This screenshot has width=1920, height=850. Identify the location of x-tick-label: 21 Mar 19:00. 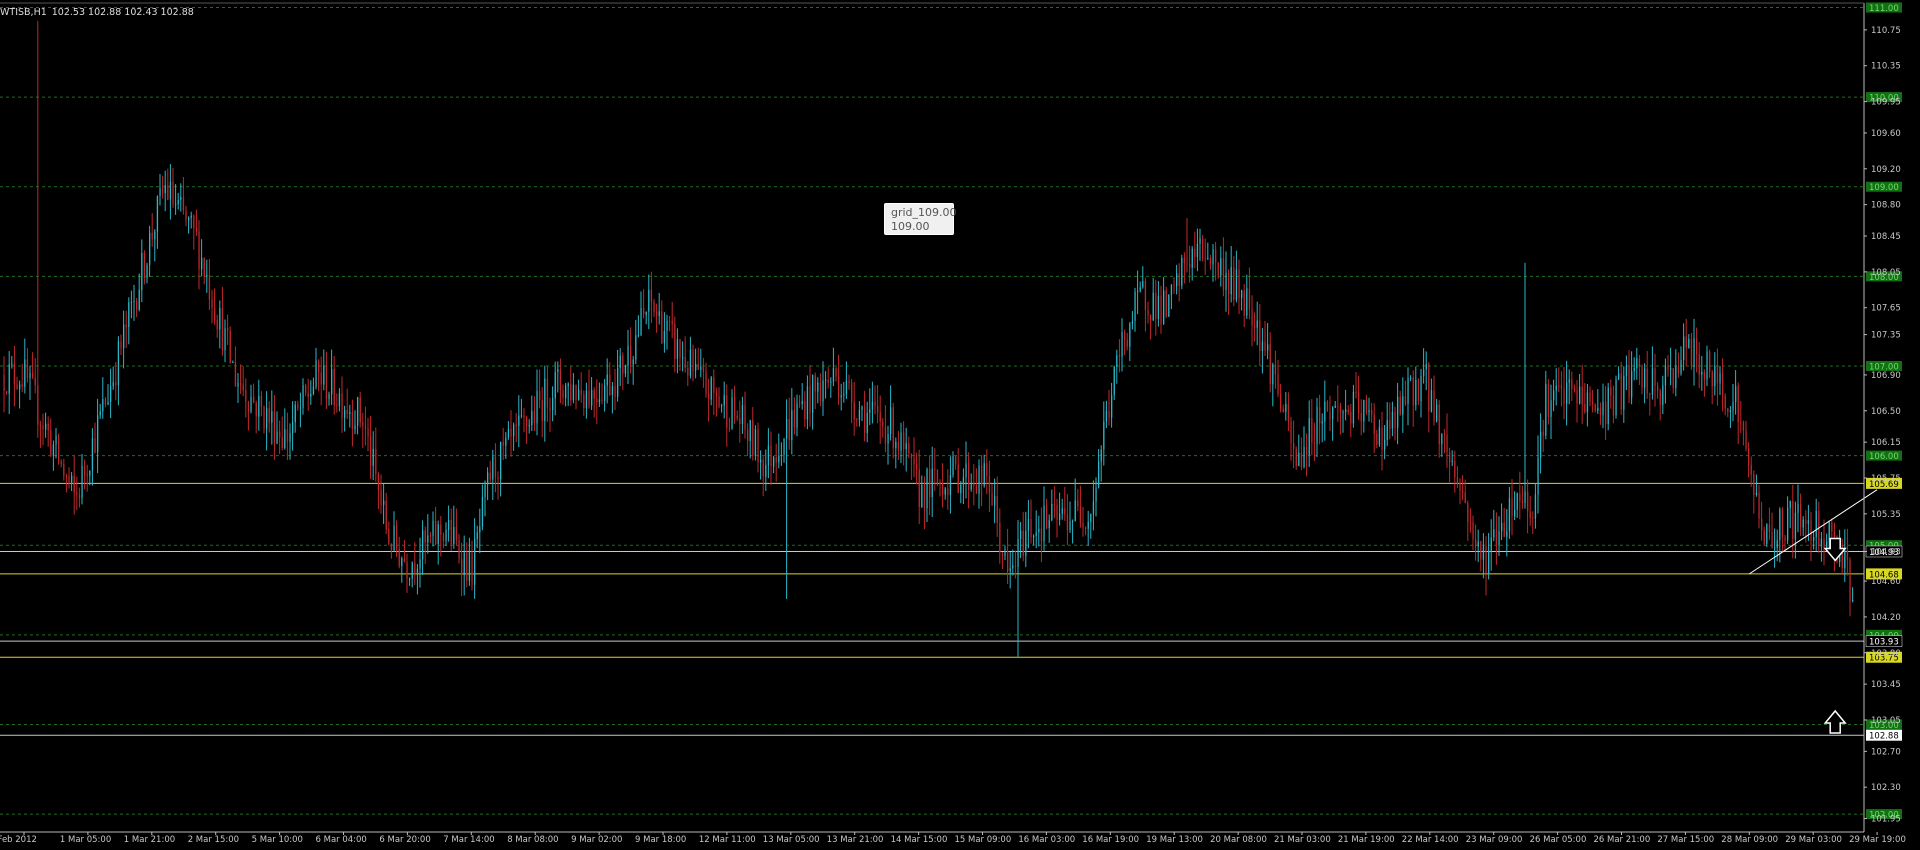
(1366, 840).